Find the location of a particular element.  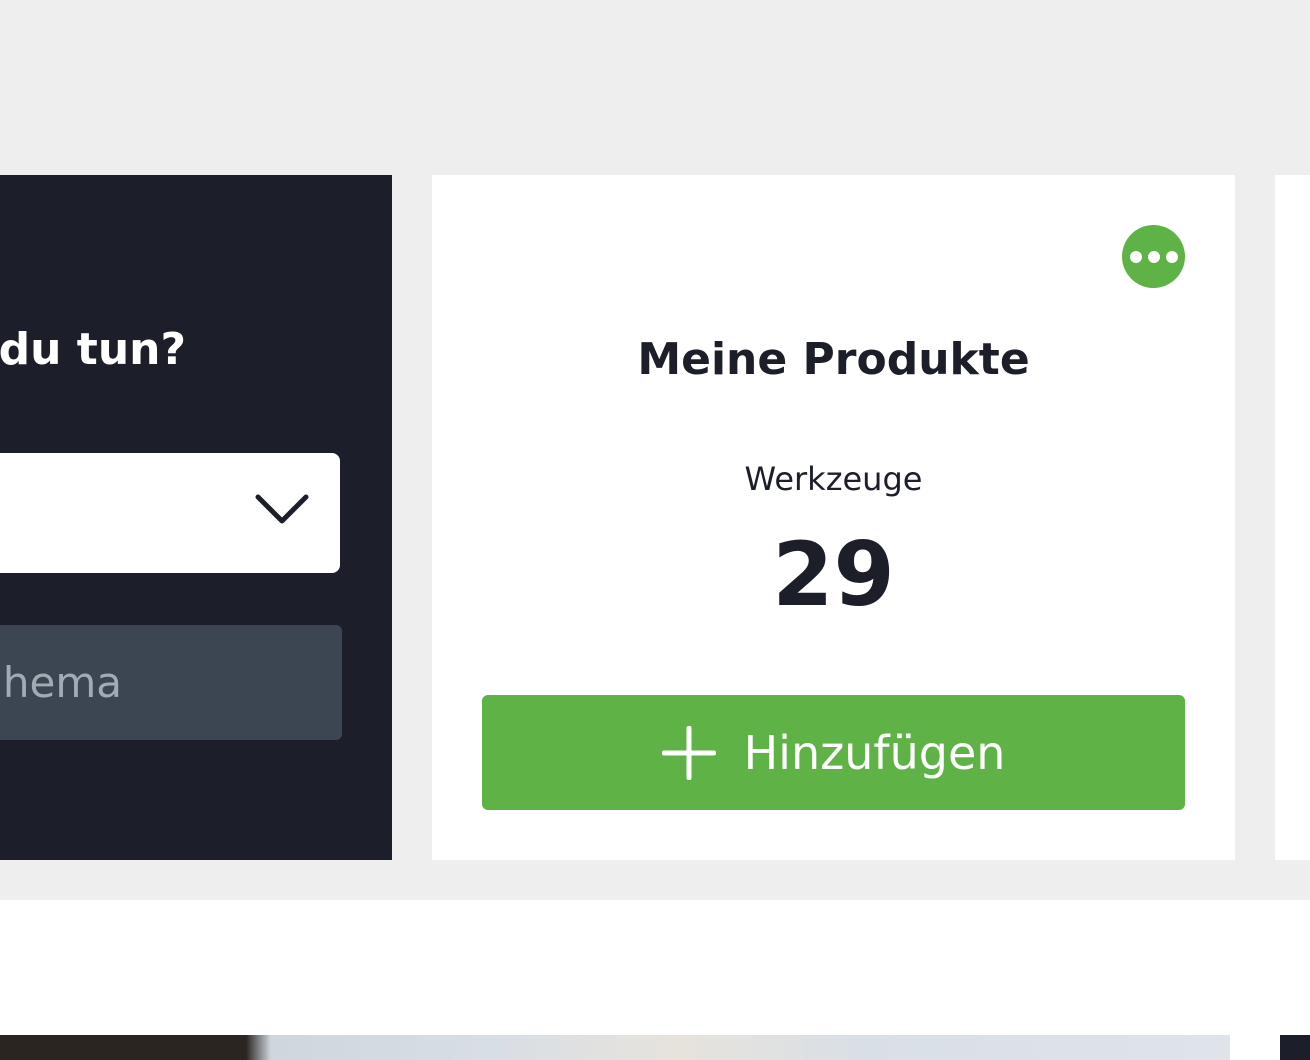

question-title: du tun? is located at coordinates (93, 349).